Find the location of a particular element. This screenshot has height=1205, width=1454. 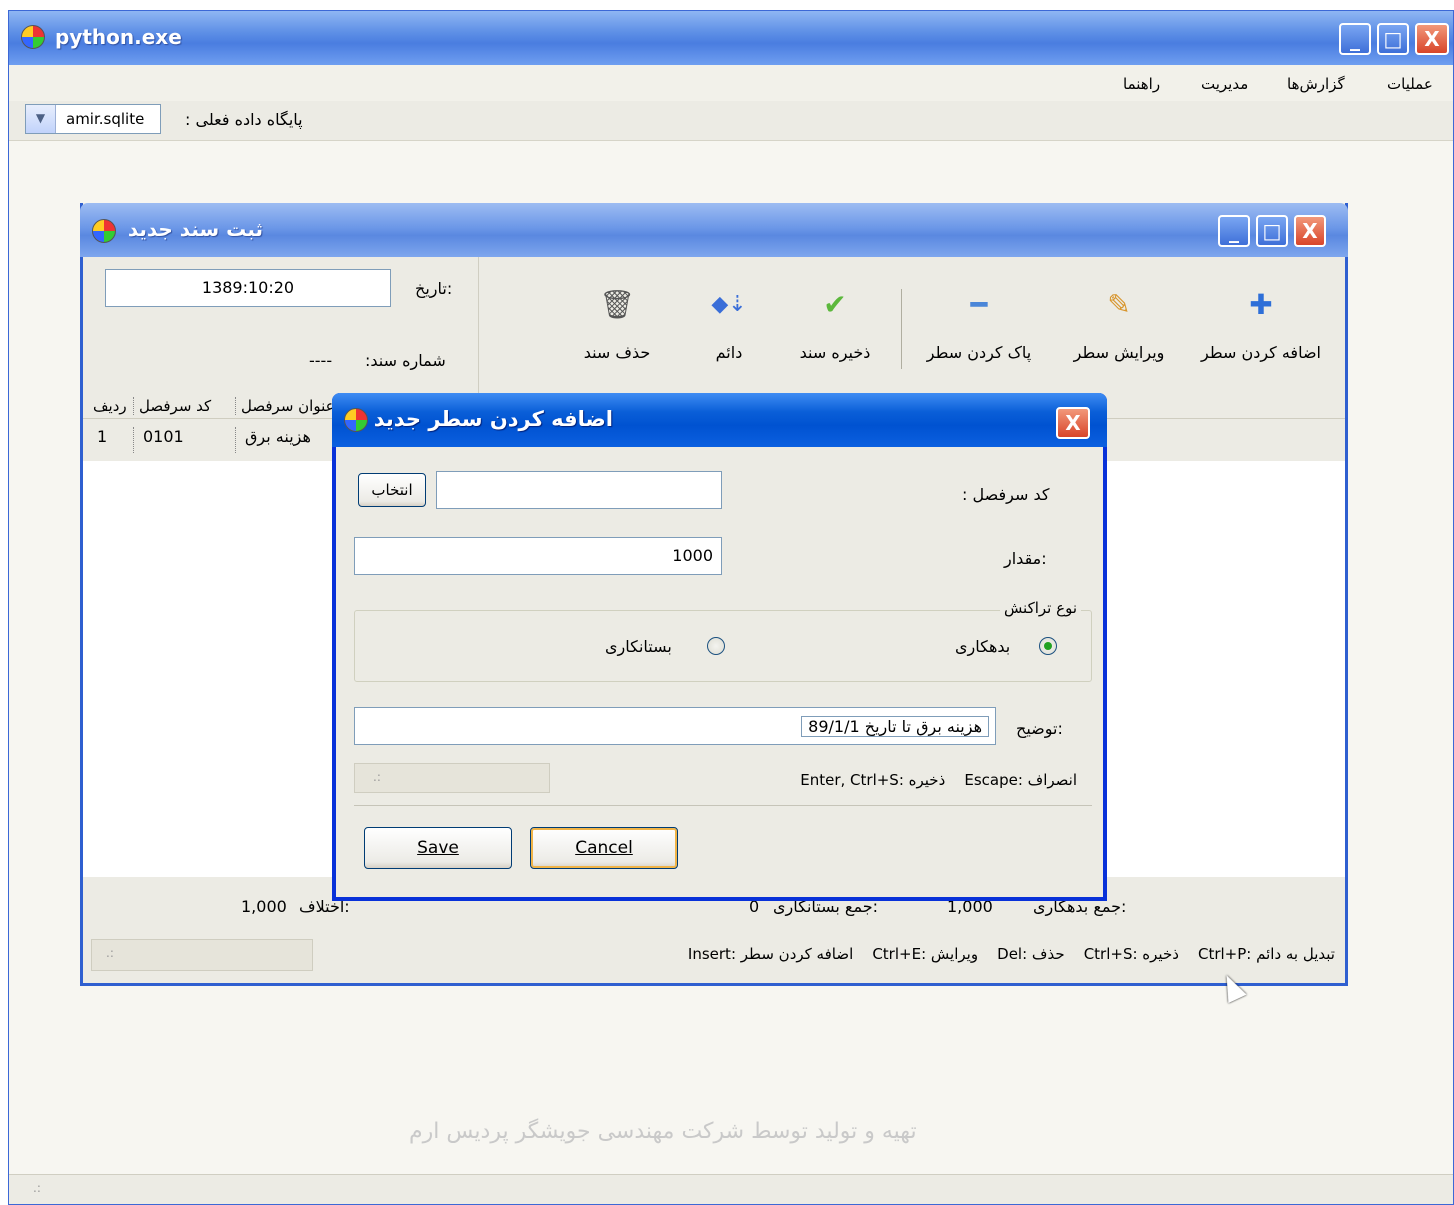

document-maximize-button: □ is located at coordinates (1272, 231).